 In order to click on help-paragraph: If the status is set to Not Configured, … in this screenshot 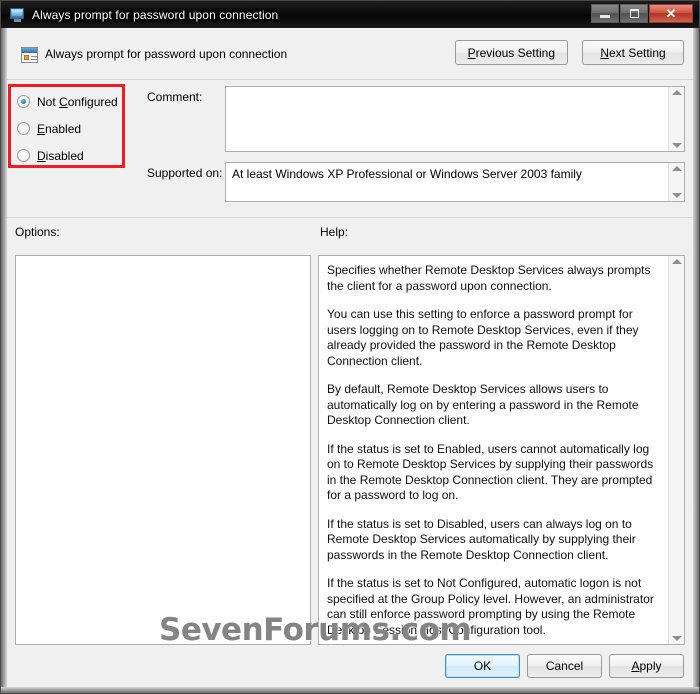, I will do `click(490, 606)`.